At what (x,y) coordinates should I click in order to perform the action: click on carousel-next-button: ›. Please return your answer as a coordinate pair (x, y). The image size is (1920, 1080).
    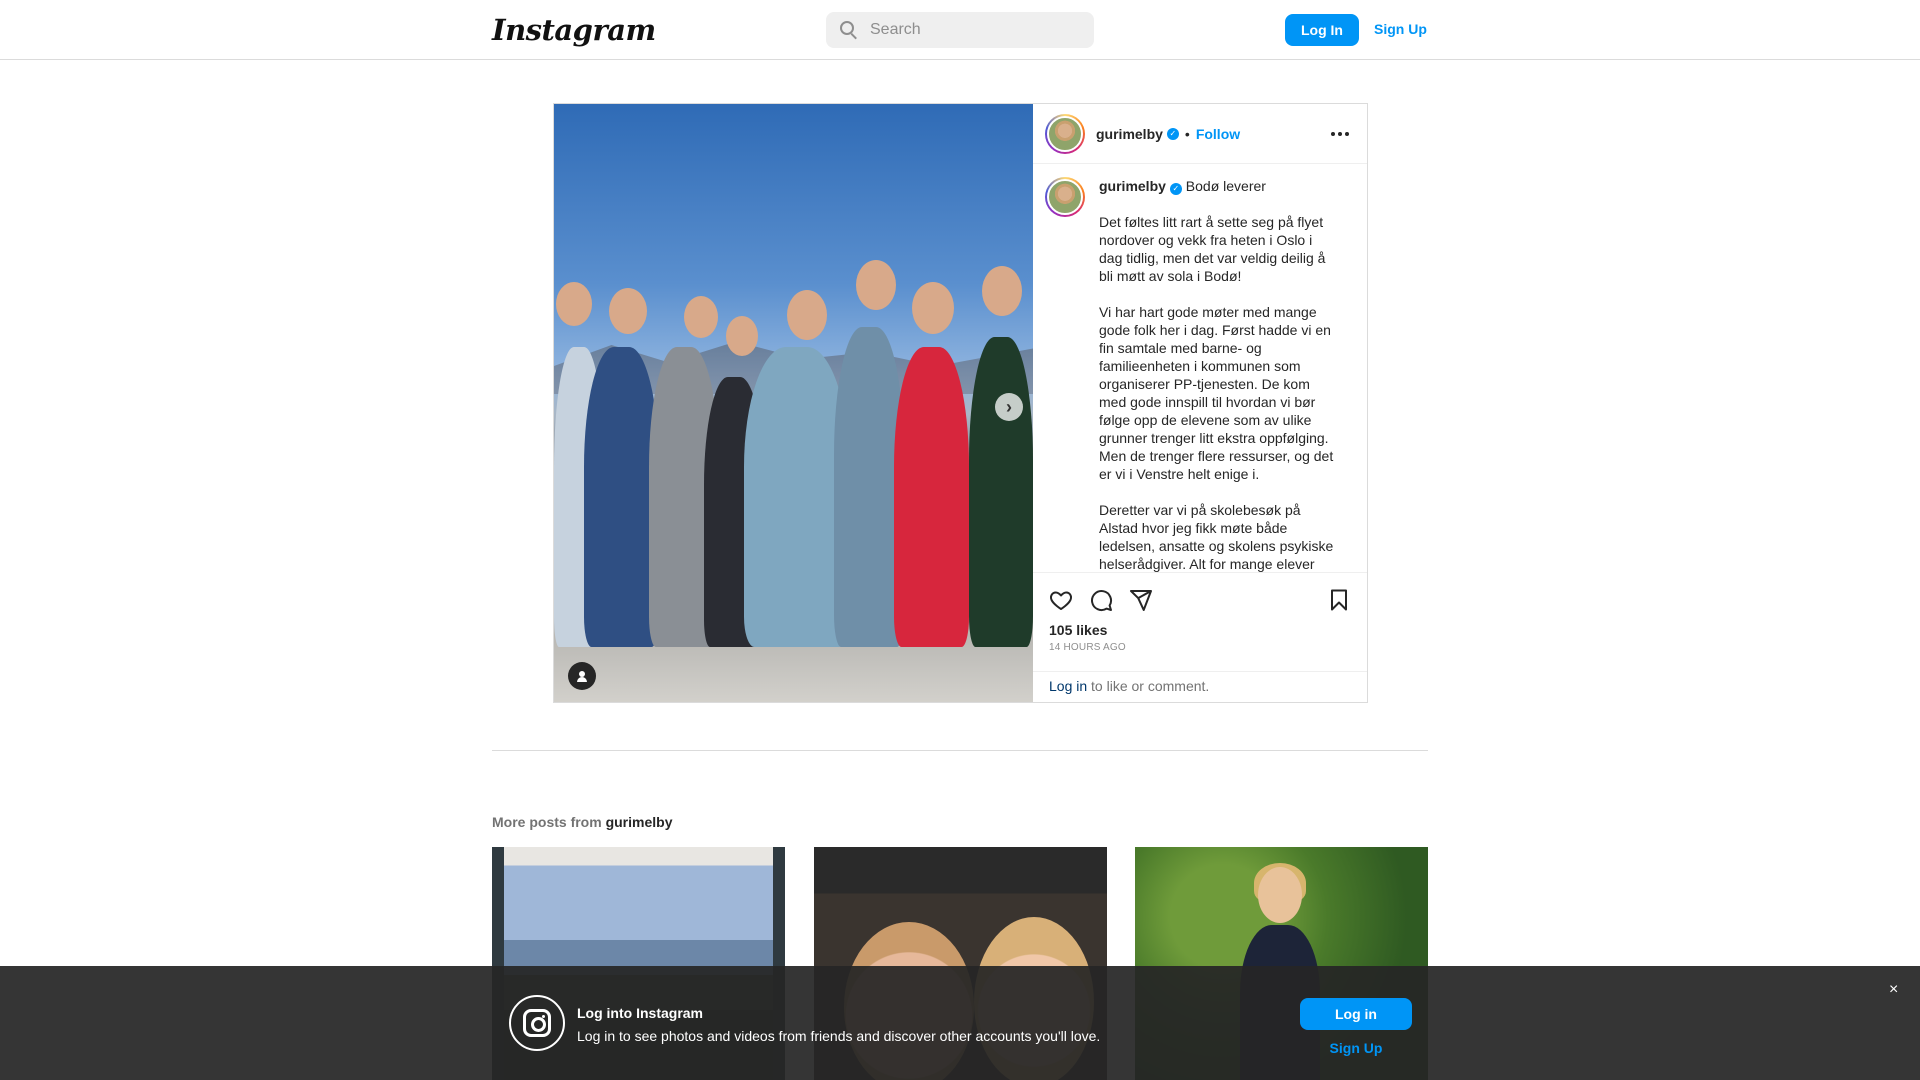
    Looking at the image, I should click on (1009, 407).